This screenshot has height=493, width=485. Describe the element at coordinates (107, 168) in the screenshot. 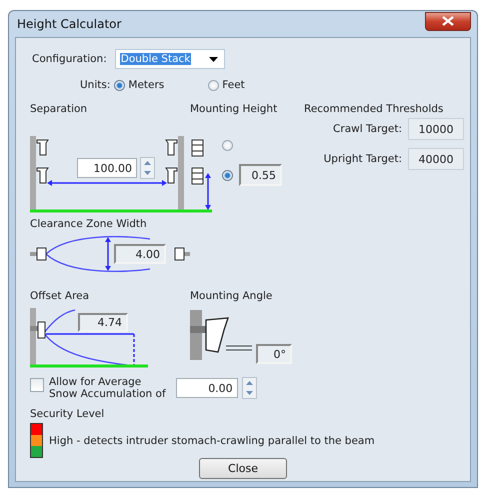

I see `separation-field: 100.00` at that location.